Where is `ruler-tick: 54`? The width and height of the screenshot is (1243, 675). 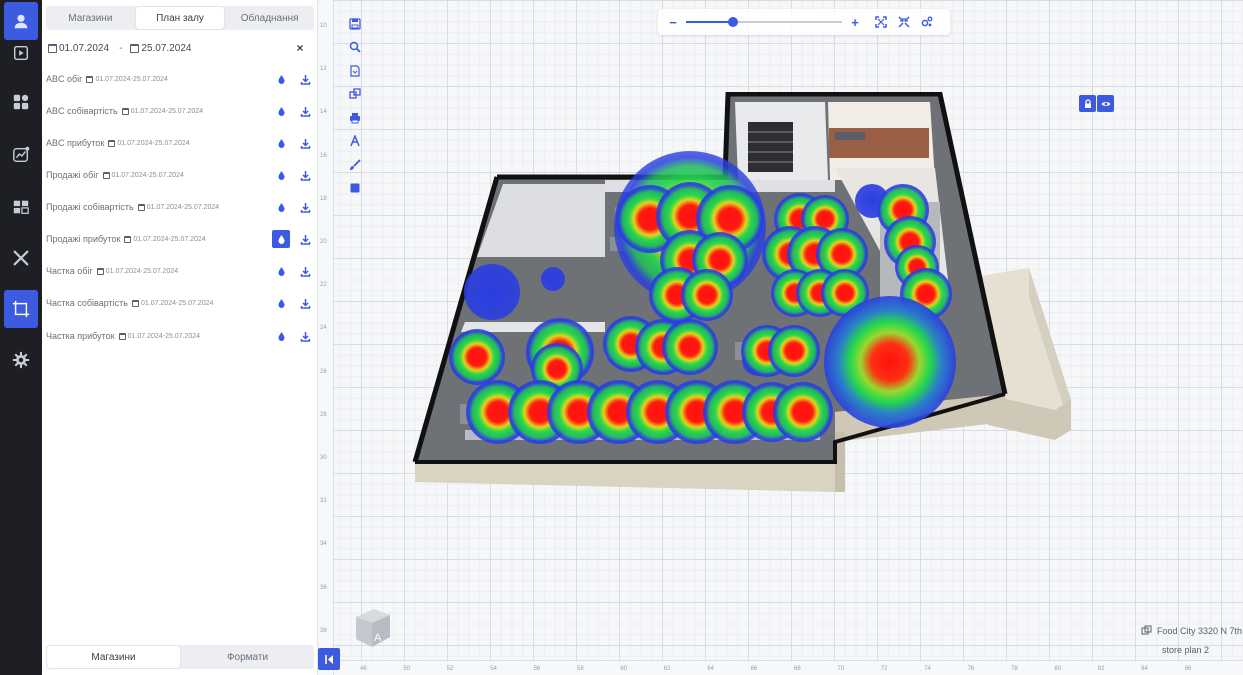 ruler-tick: 54 is located at coordinates (493, 669).